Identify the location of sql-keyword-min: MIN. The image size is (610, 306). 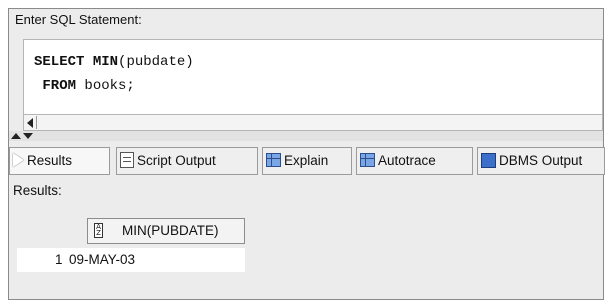
(105, 62).